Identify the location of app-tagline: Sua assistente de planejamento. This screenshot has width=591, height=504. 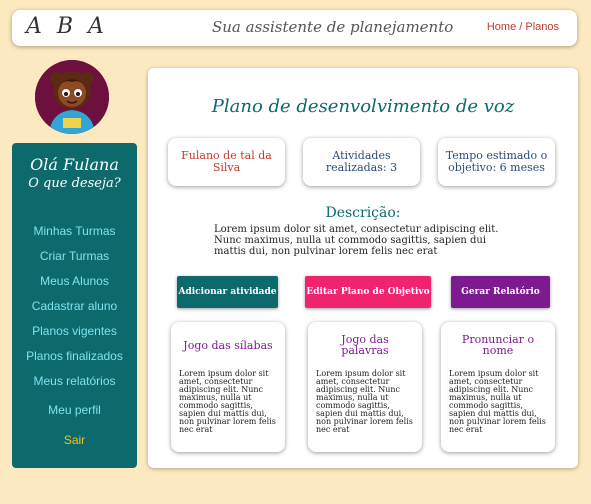
(333, 27).